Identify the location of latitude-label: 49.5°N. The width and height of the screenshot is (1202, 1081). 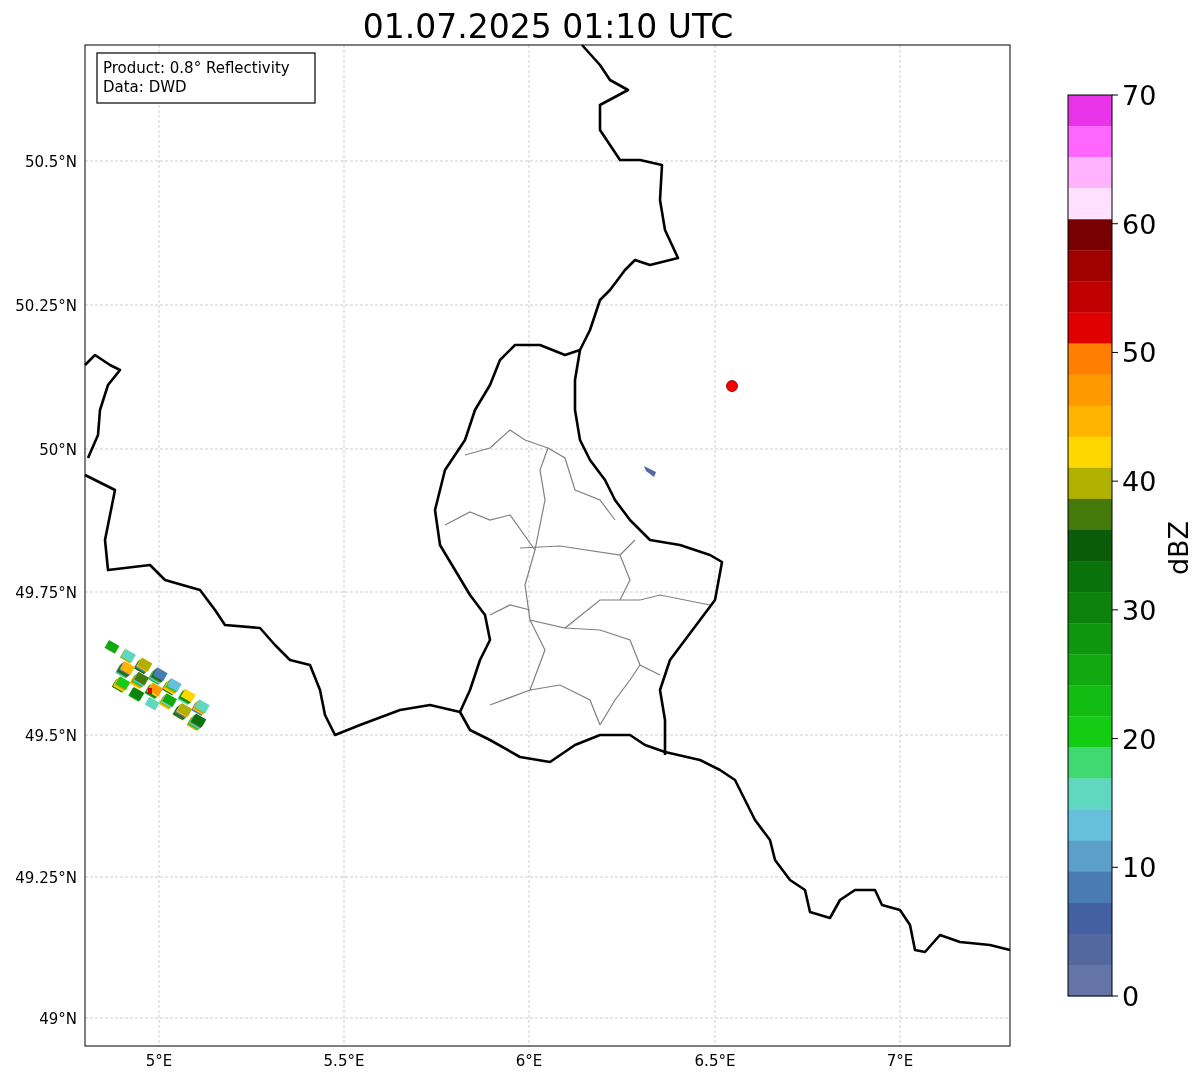
(50, 736).